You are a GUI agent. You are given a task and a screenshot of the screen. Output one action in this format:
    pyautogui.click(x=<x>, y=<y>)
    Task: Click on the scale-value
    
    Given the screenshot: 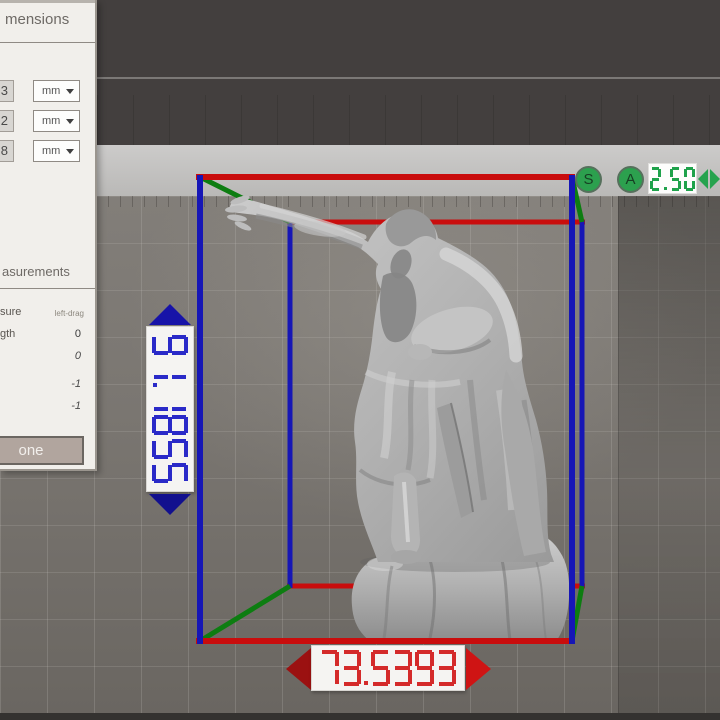 What is the action you would take?
    pyautogui.click(x=672, y=179)
    